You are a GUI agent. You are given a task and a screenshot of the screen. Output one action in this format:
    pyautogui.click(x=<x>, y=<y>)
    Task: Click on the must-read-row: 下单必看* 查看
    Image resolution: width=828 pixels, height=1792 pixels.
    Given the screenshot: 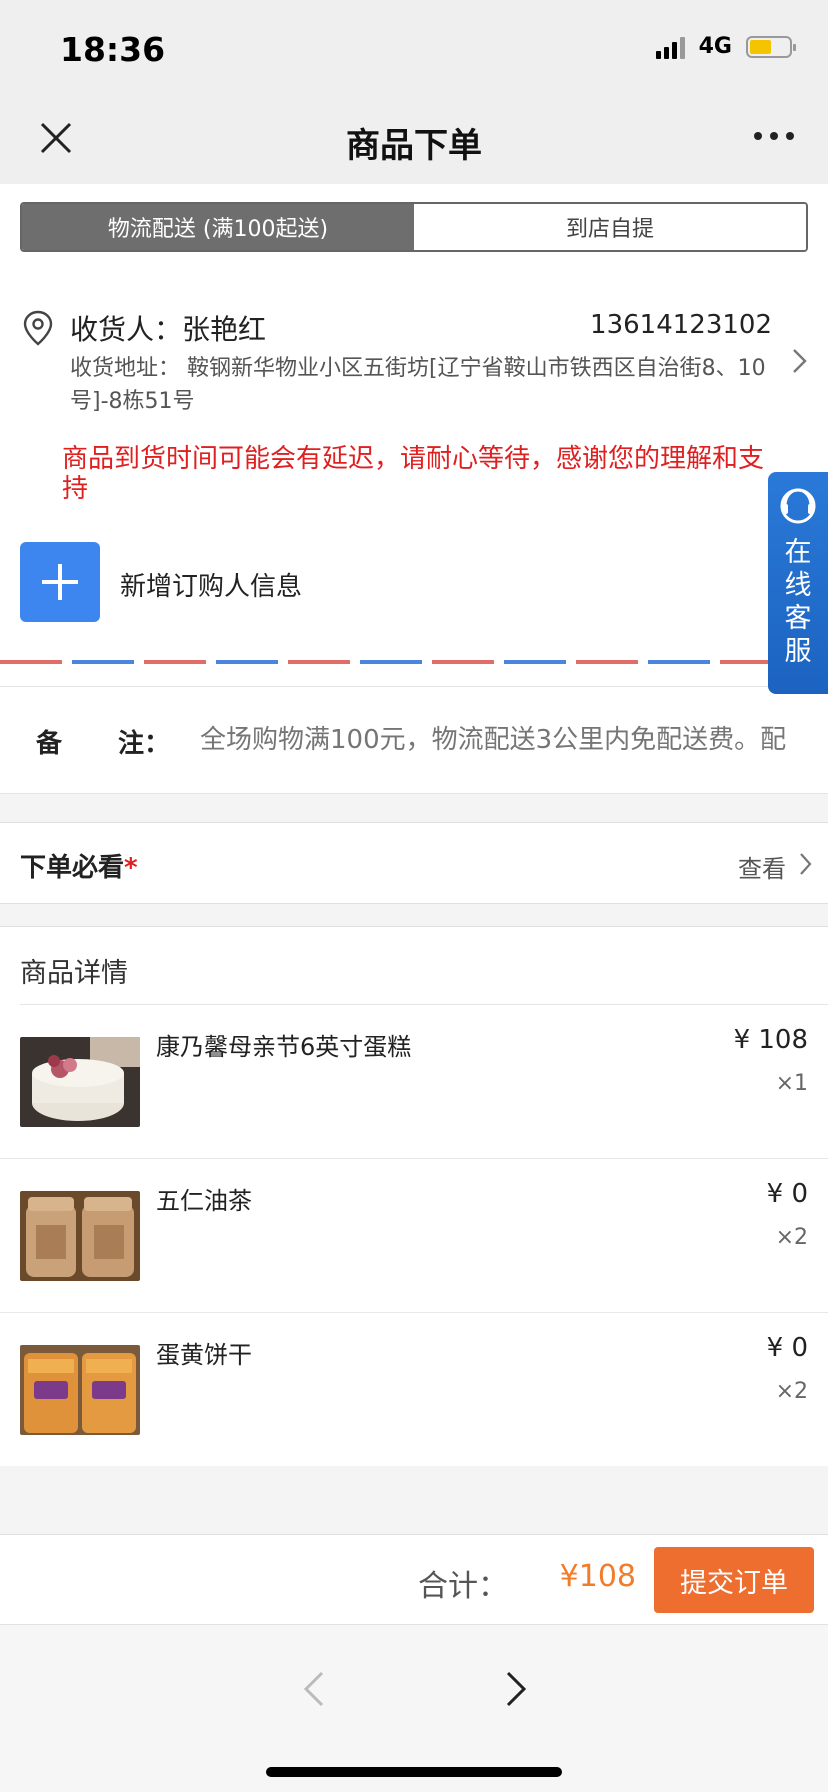 What is the action you would take?
    pyautogui.click(x=414, y=863)
    